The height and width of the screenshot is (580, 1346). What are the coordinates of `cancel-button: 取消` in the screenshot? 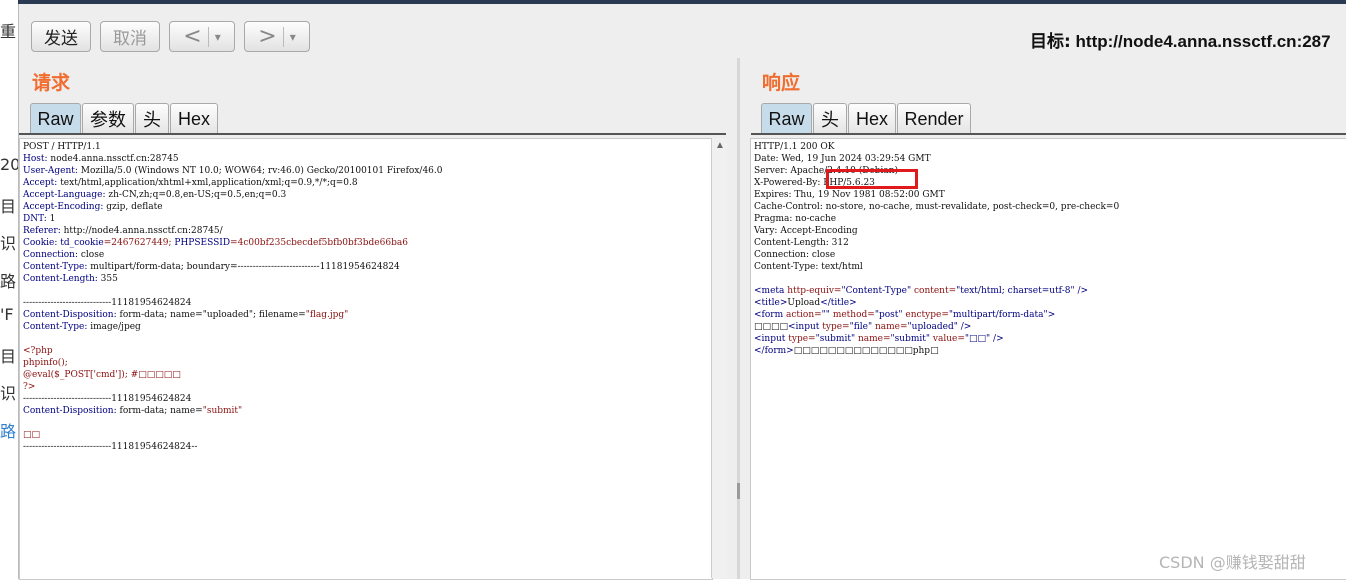 It's located at (130, 36).